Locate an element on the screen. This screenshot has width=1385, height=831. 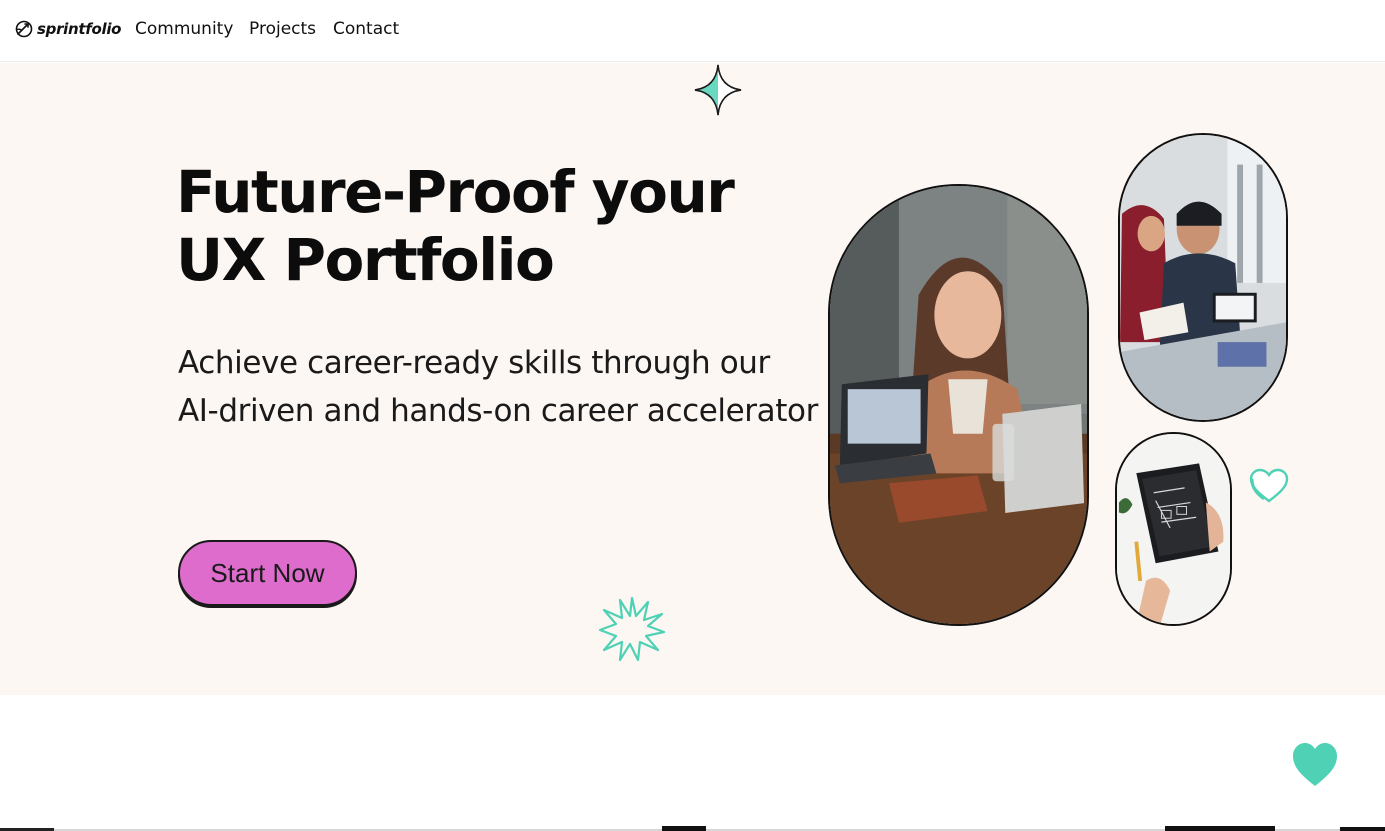
nav-link-projects: Projects is located at coordinates (282, 29).